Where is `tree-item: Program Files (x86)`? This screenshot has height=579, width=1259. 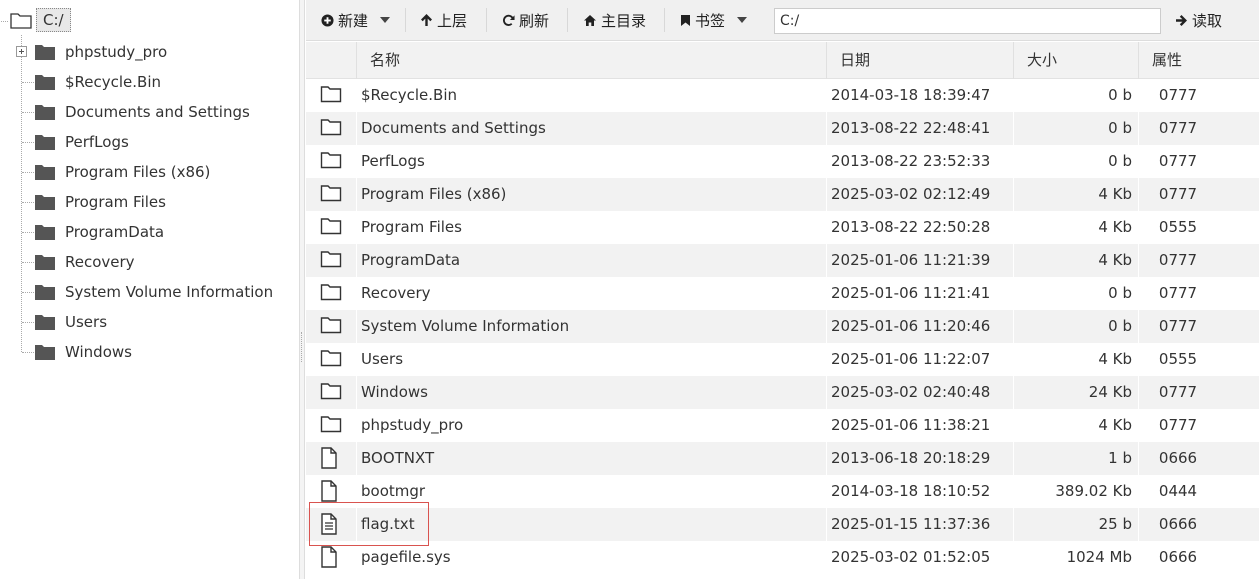
tree-item: Program Files (x86) is located at coordinates (149, 172).